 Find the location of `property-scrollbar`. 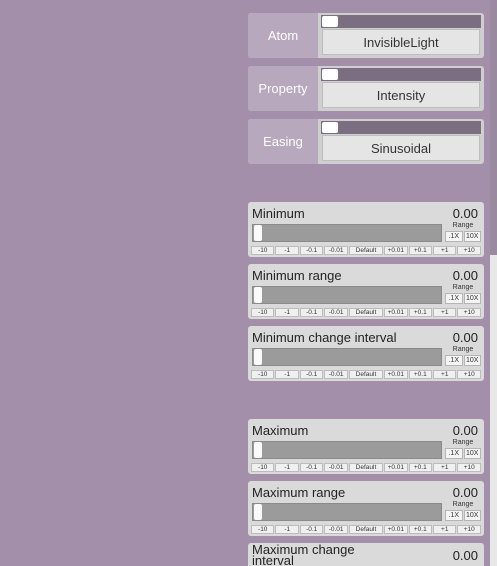

property-scrollbar is located at coordinates (401, 74).